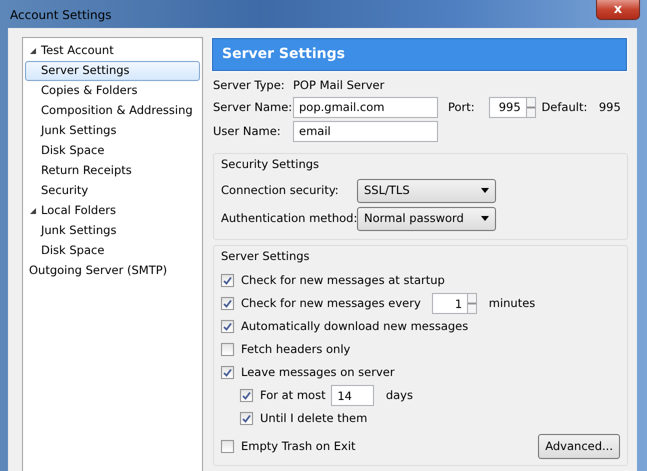 The width and height of the screenshot is (647, 471). What do you see at coordinates (609, 107) in the screenshot?
I see `field-value: 995` at bounding box center [609, 107].